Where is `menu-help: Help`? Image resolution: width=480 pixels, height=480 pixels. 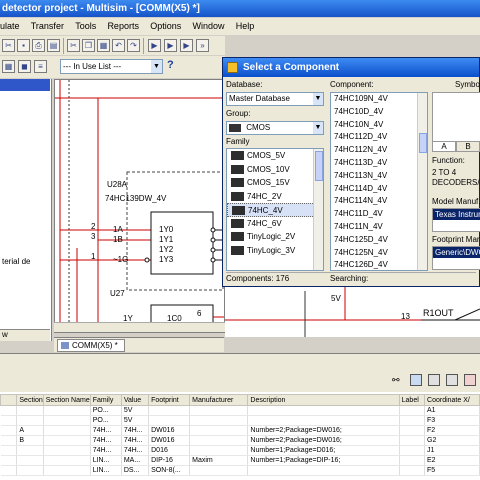
menu-help: Help is located at coordinates (245, 26).